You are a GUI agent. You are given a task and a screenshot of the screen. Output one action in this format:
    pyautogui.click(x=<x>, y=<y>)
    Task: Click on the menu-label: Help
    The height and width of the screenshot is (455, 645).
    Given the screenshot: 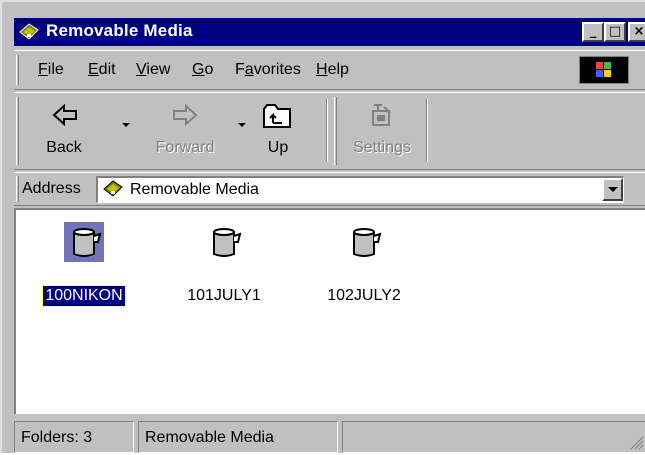 What is the action you would take?
    pyautogui.click(x=332, y=69)
    